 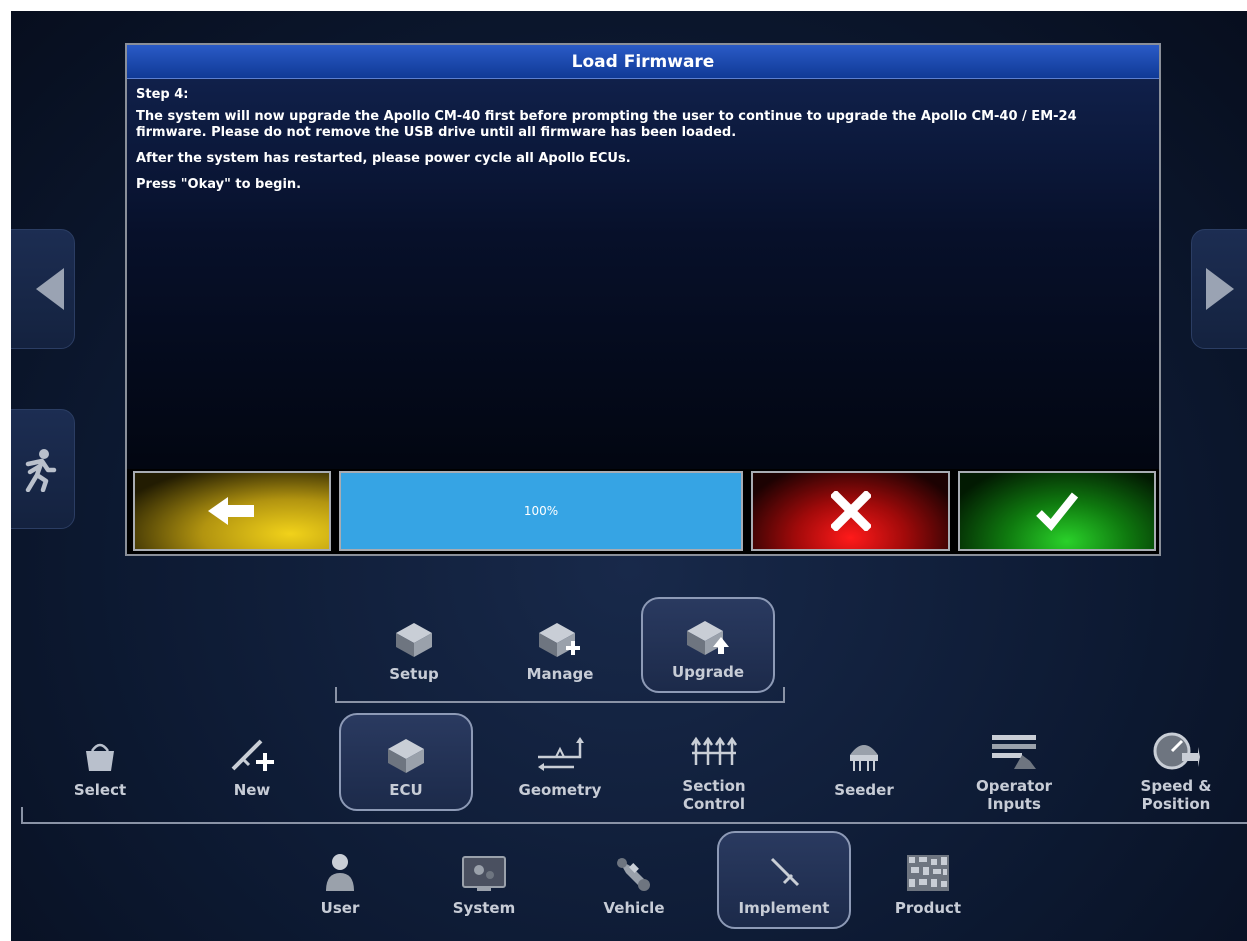 What do you see at coordinates (560, 790) in the screenshot?
I see `nav-geometry-label: Geometry` at bounding box center [560, 790].